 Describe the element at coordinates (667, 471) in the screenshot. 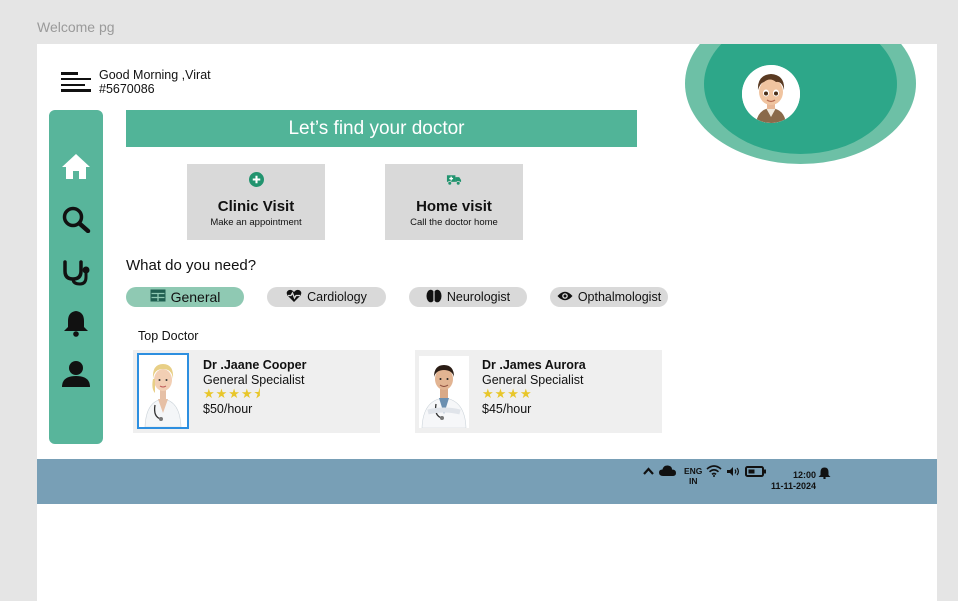

I see `cloud-icon` at that location.